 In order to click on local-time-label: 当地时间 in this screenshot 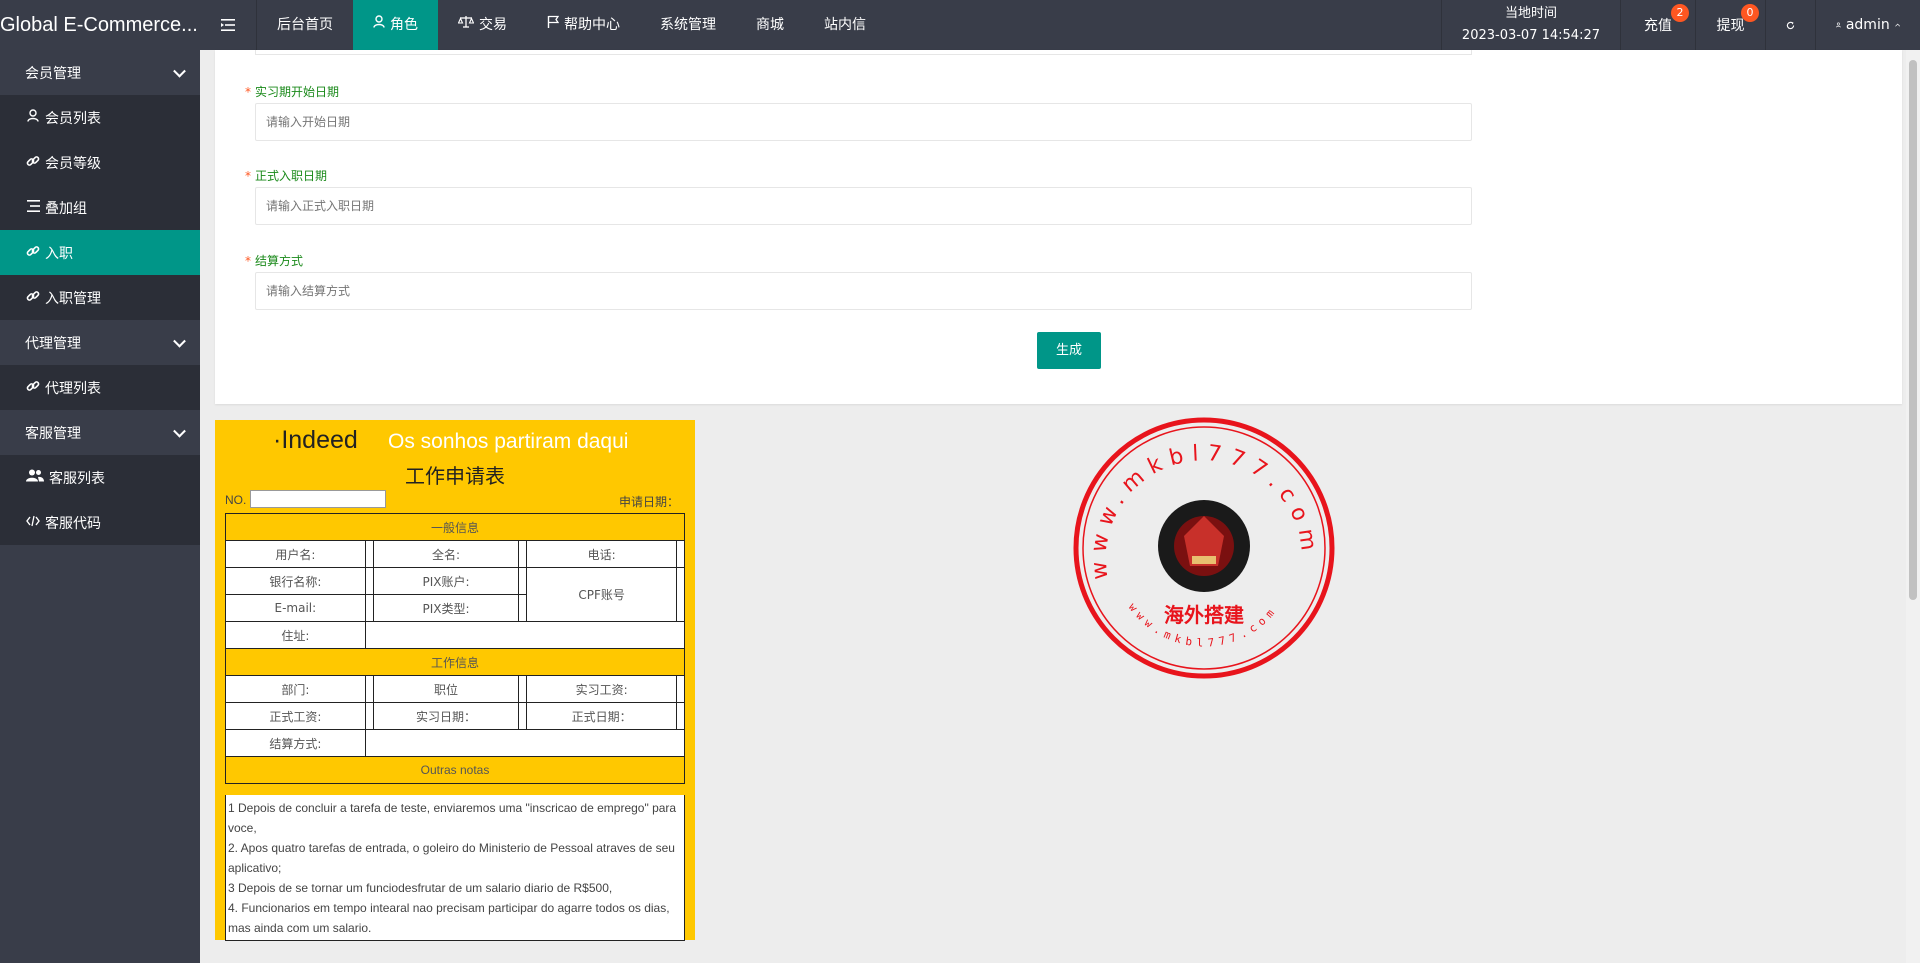, I will do `click(1530, 13)`.